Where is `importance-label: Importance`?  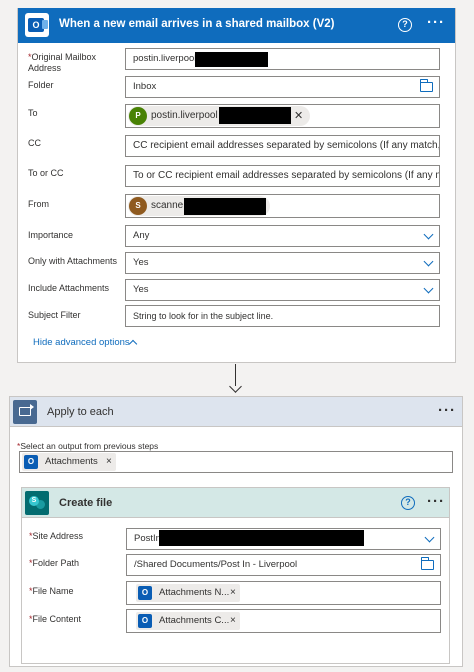
importance-label: Importance is located at coordinates (51, 235).